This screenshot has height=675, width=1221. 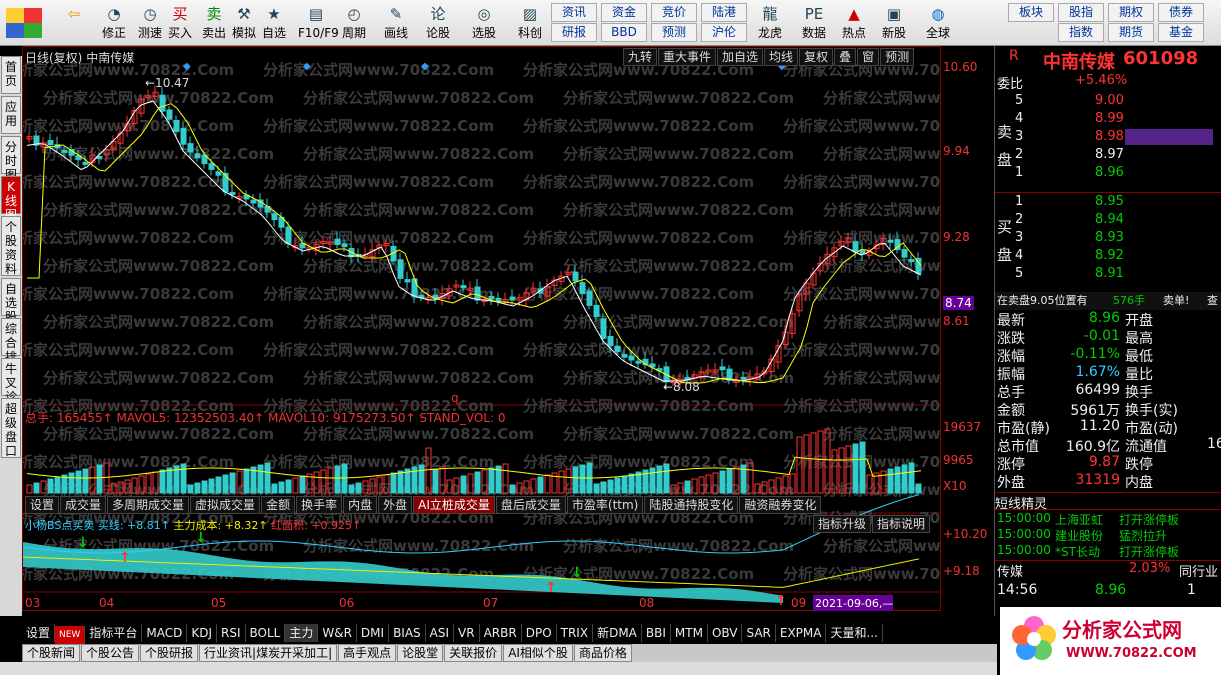 What do you see at coordinates (574, 32) in the screenshot?
I see `toolbar-text-4: 研报` at bounding box center [574, 32].